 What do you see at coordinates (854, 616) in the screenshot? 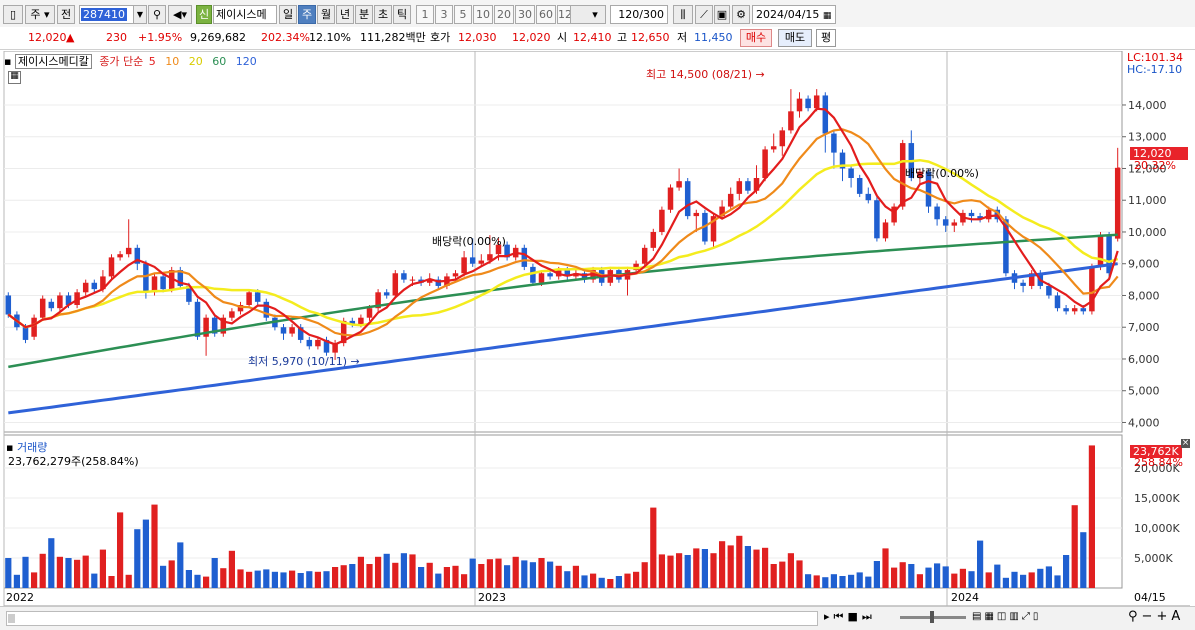
I see `stop-icon: ■` at bounding box center [854, 616].